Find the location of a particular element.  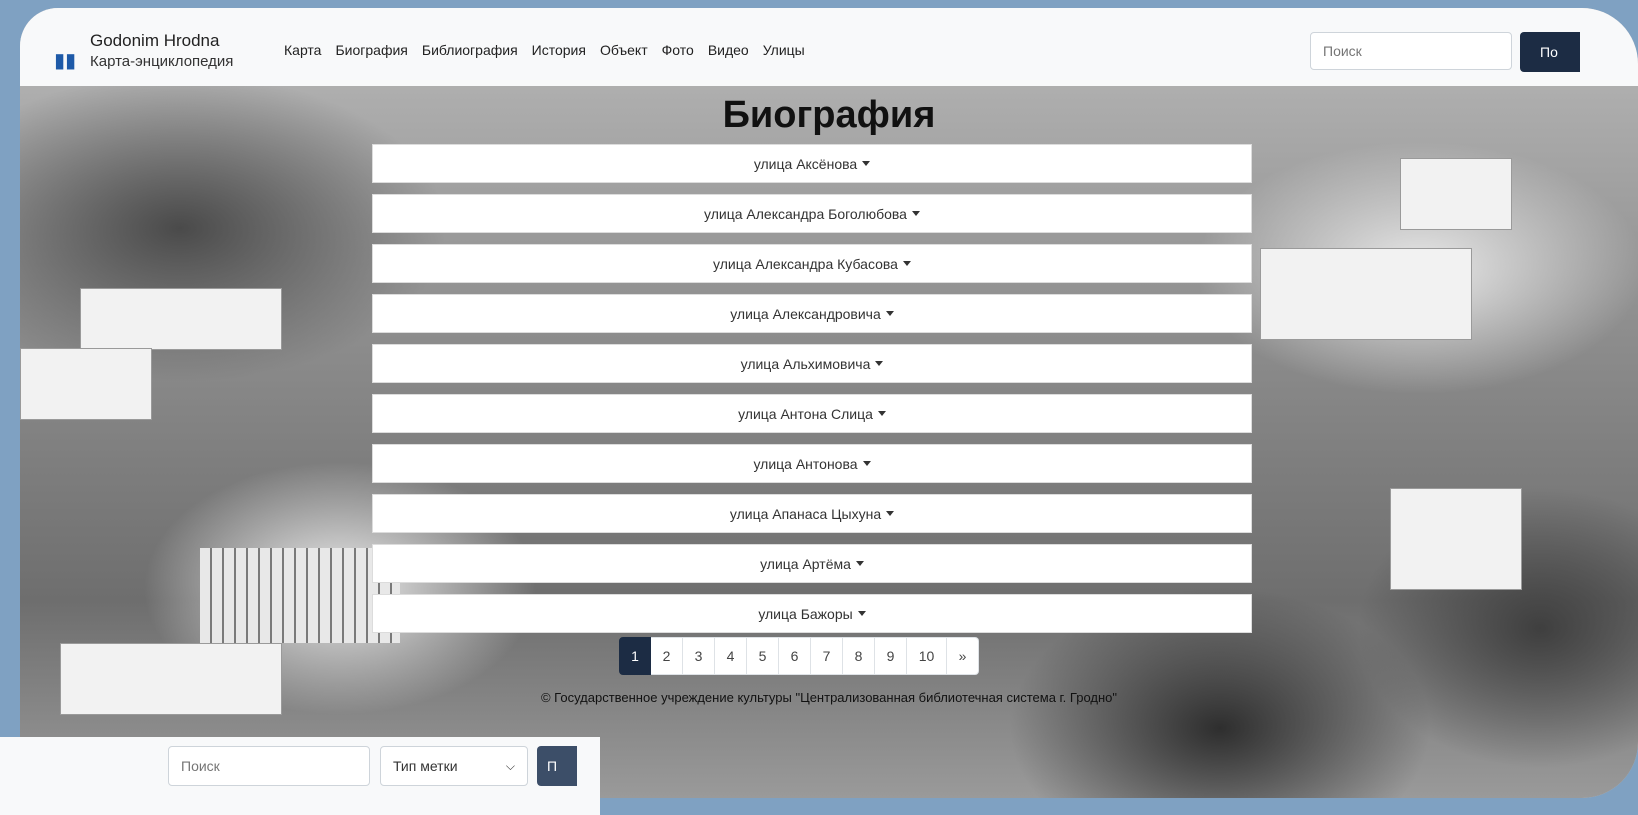

street-label: улица Антонова is located at coordinates (805, 463).